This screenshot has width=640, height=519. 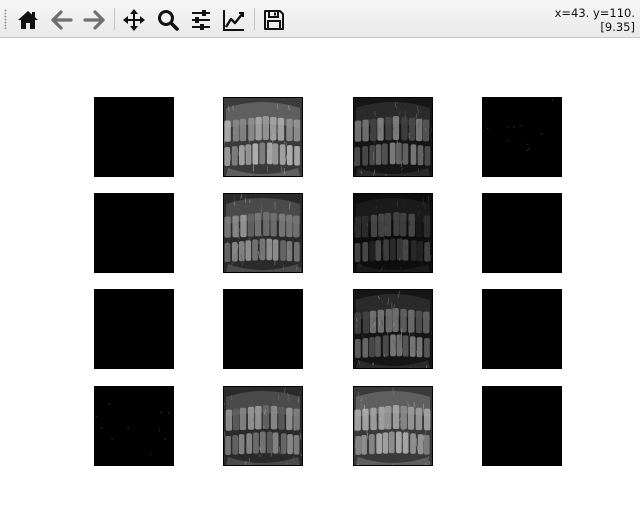 I want to click on coords-value: [9.35], so click(x=617, y=27).